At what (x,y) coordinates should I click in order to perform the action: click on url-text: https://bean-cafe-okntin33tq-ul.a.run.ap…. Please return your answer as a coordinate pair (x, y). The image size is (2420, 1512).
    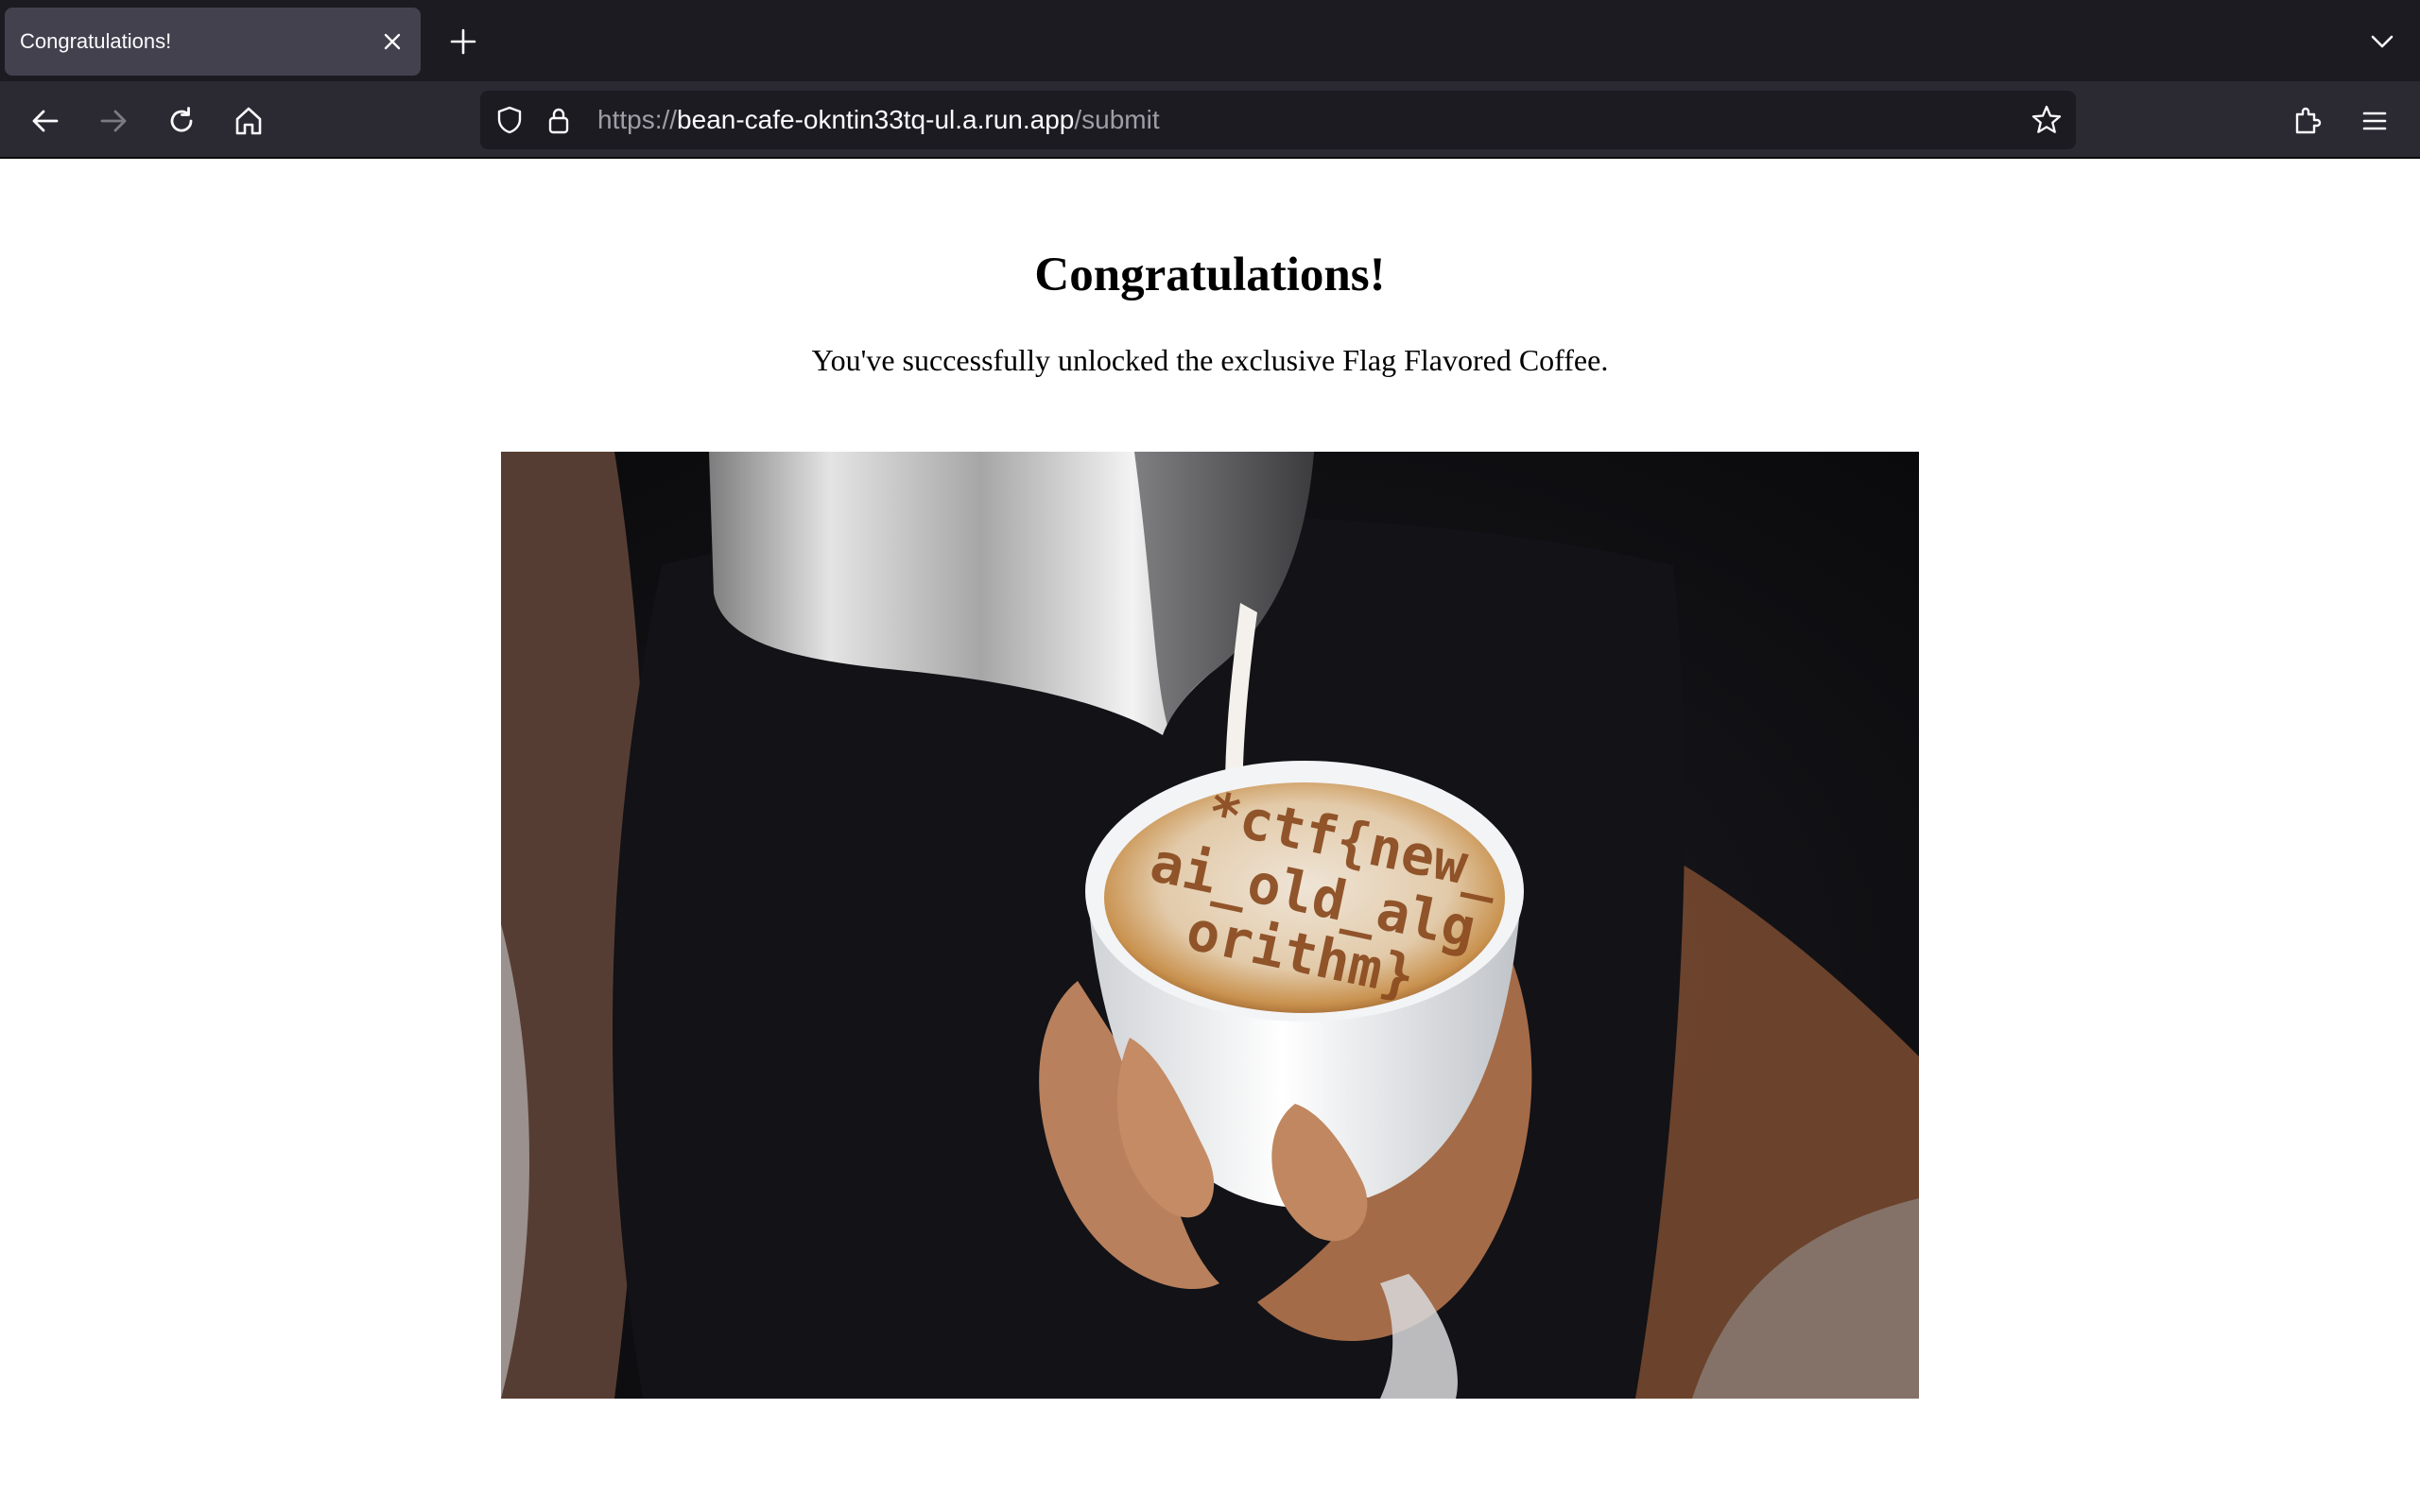
    Looking at the image, I should click on (878, 120).